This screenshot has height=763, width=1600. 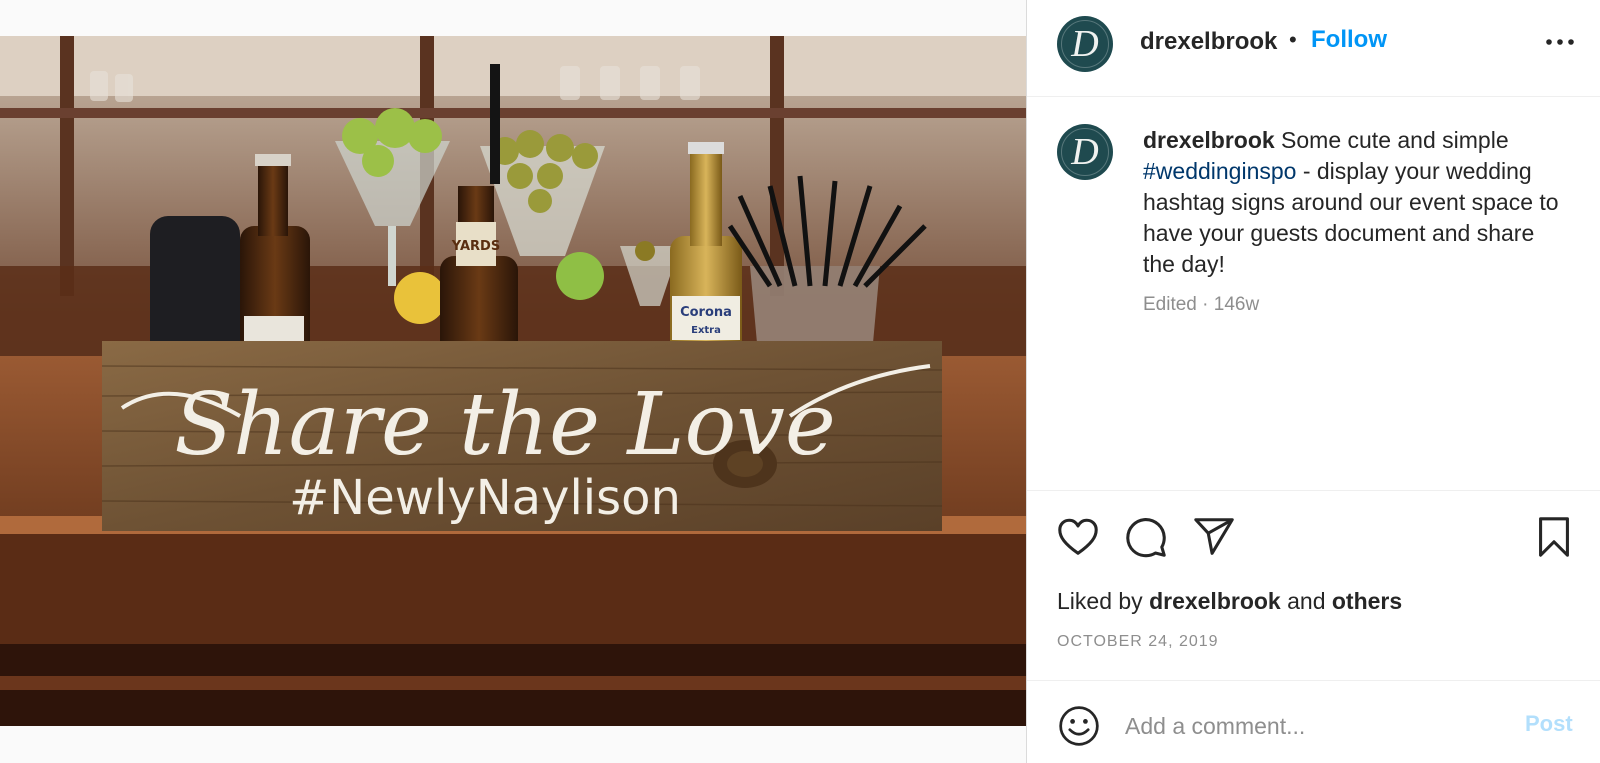 What do you see at coordinates (485, 498) in the screenshot?
I see `sign-hashtag-text: #NewlyNaylison` at bounding box center [485, 498].